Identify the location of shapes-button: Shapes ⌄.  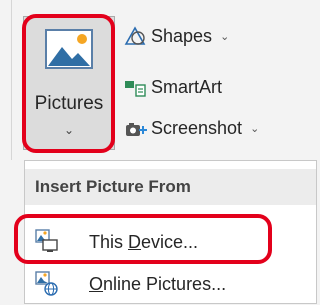
(176, 36).